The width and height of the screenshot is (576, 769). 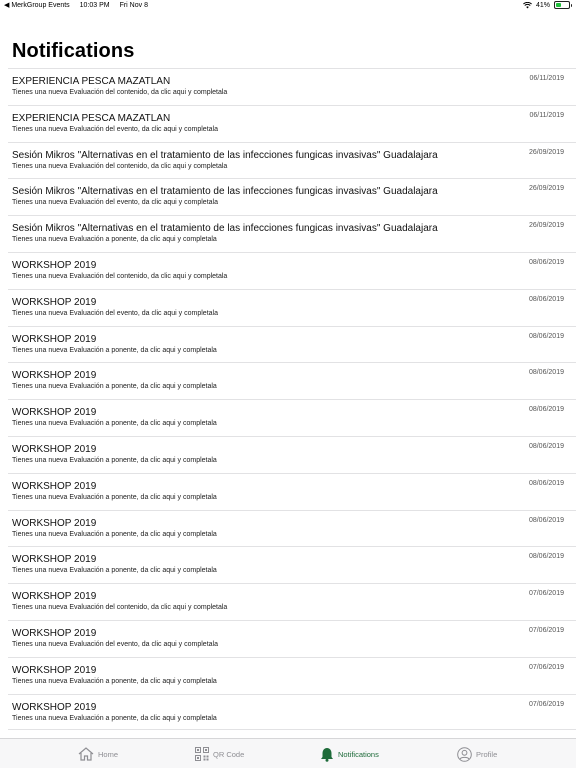 What do you see at coordinates (94, 5) in the screenshot?
I see `status-time: 10:03 PM` at bounding box center [94, 5].